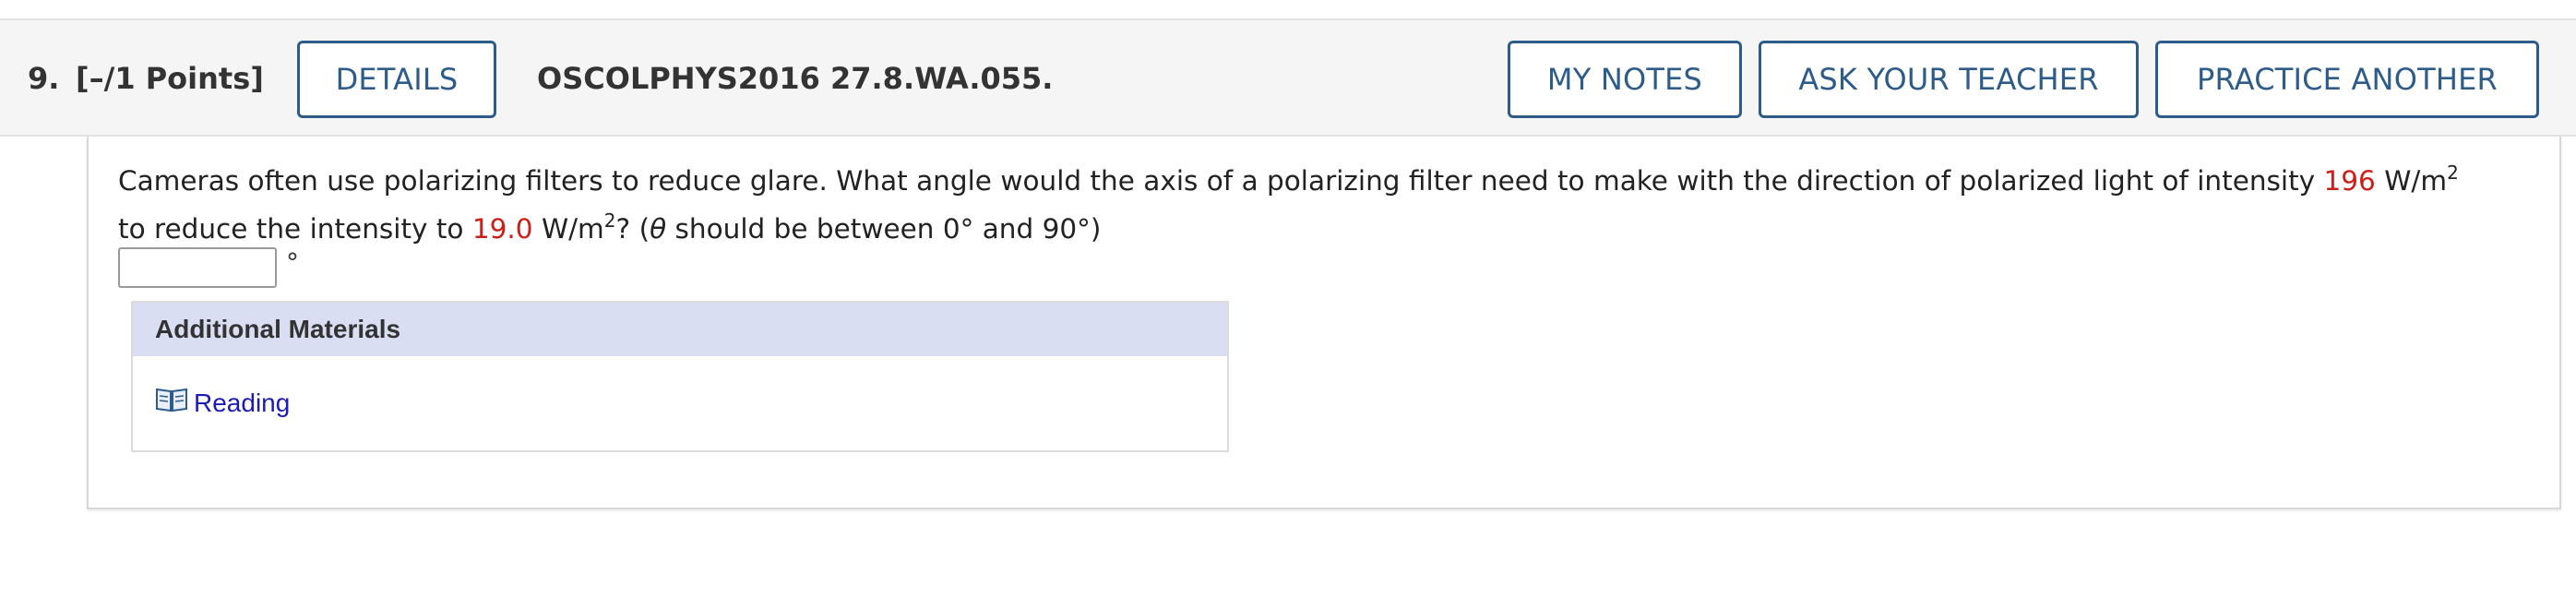 Image resolution: width=2576 pixels, height=598 pixels. I want to click on practice-another-button: PRACTICE ANOTHER, so click(2347, 79).